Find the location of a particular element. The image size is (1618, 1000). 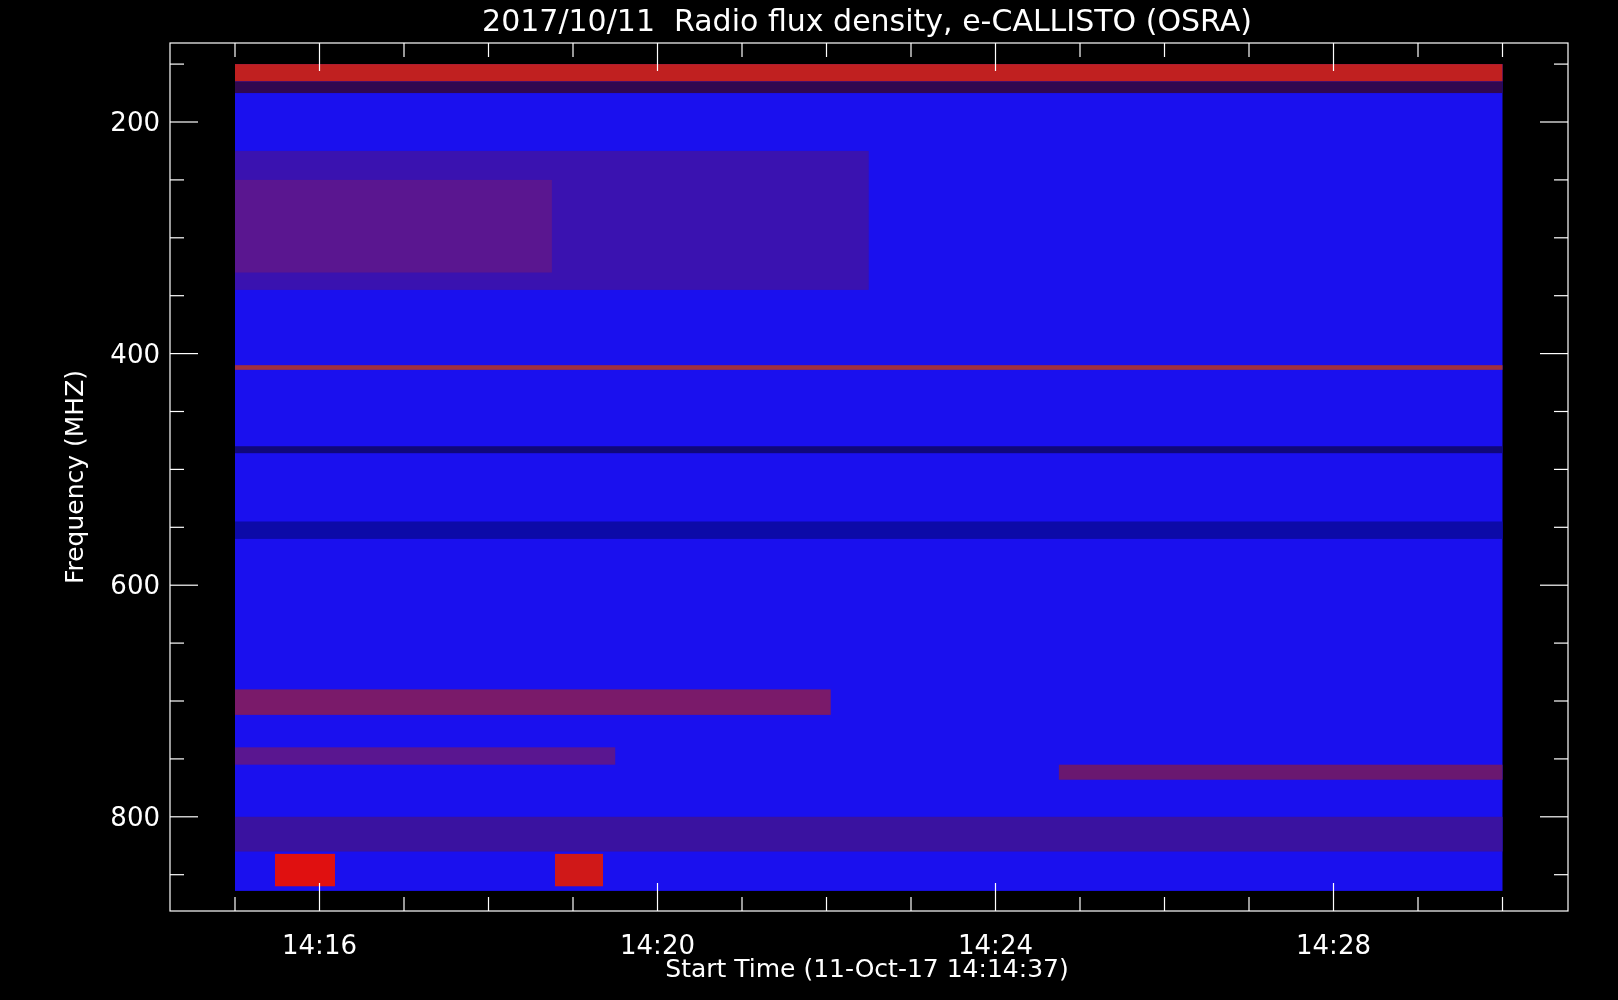

x-tick-label: 14:16 is located at coordinates (319, 945).